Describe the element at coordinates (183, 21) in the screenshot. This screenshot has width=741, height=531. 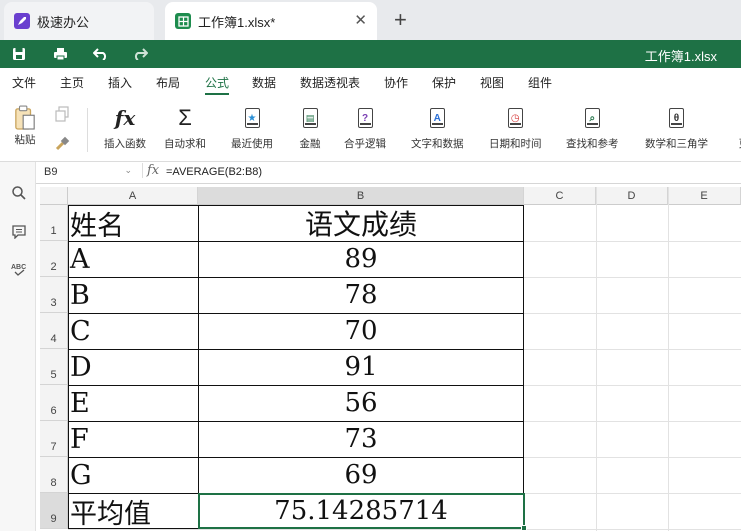
I see `spreadsheet-icon` at that location.